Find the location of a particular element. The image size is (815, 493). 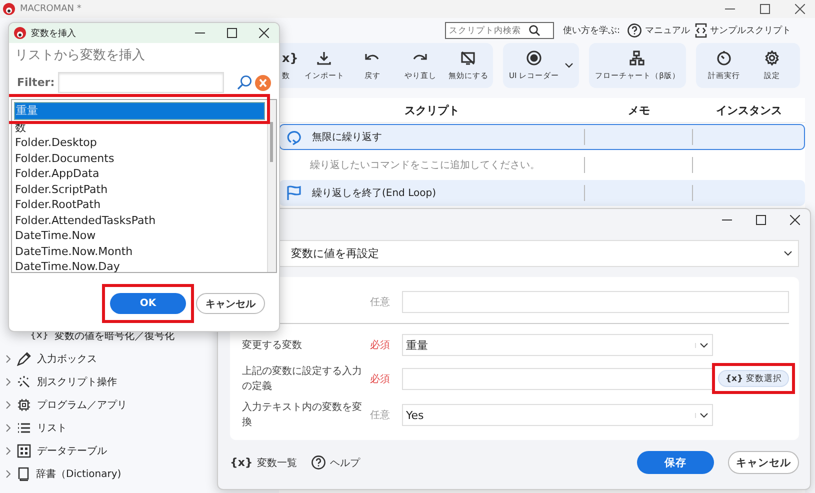

variable-list-item: 重量 is located at coordinates (139, 111).